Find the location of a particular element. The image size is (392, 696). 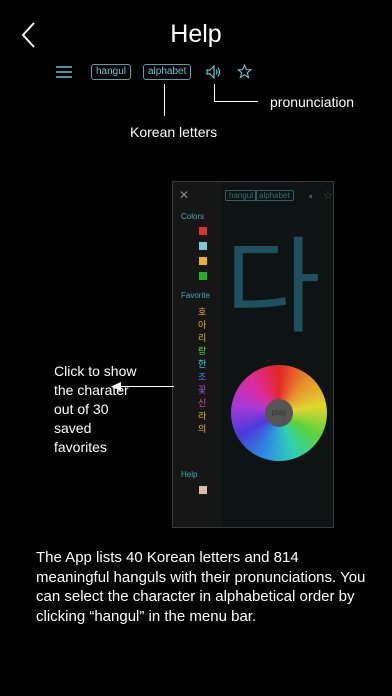

pronunciation-annotation: pronunciation is located at coordinates (312, 102).